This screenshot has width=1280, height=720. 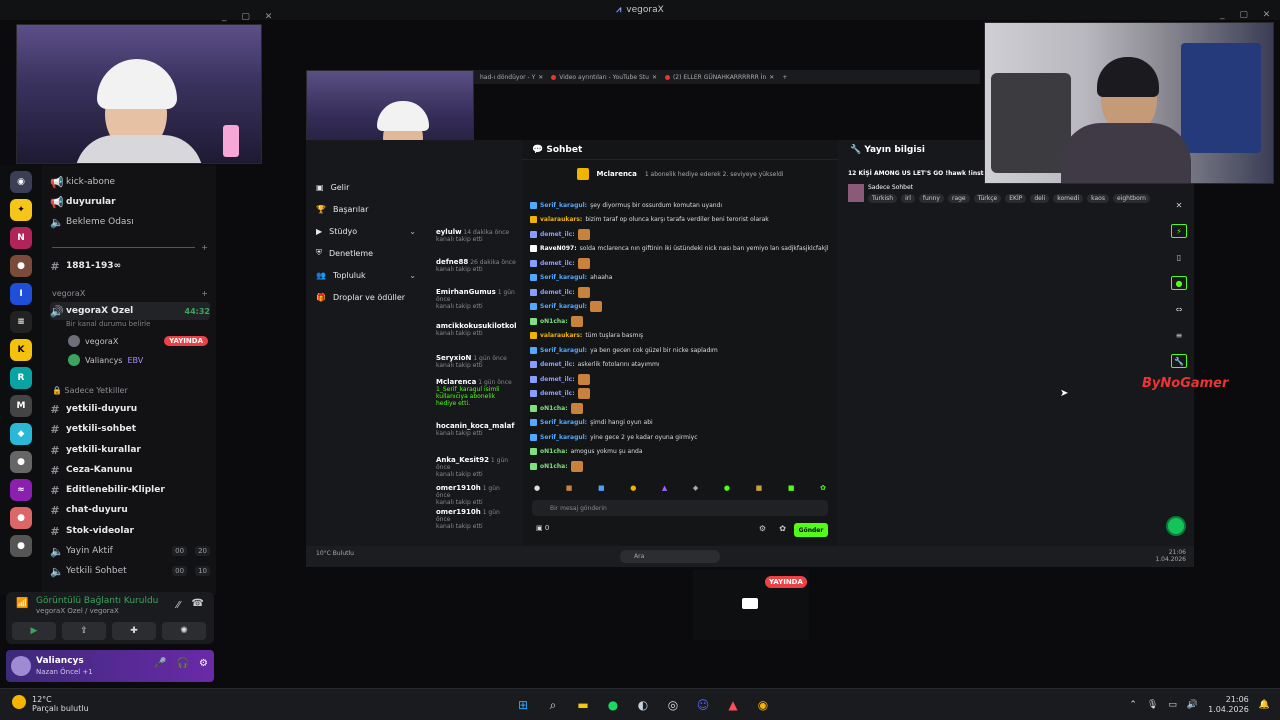 I want to click on stream-tag: eightborn, so click(x=1131, y=198).